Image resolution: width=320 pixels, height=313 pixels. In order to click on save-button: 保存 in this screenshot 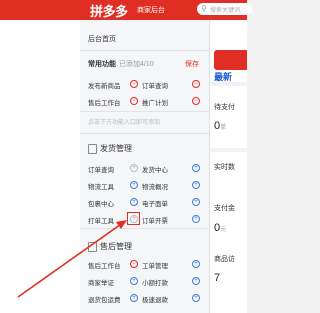, I will do `click(192, 64)`.